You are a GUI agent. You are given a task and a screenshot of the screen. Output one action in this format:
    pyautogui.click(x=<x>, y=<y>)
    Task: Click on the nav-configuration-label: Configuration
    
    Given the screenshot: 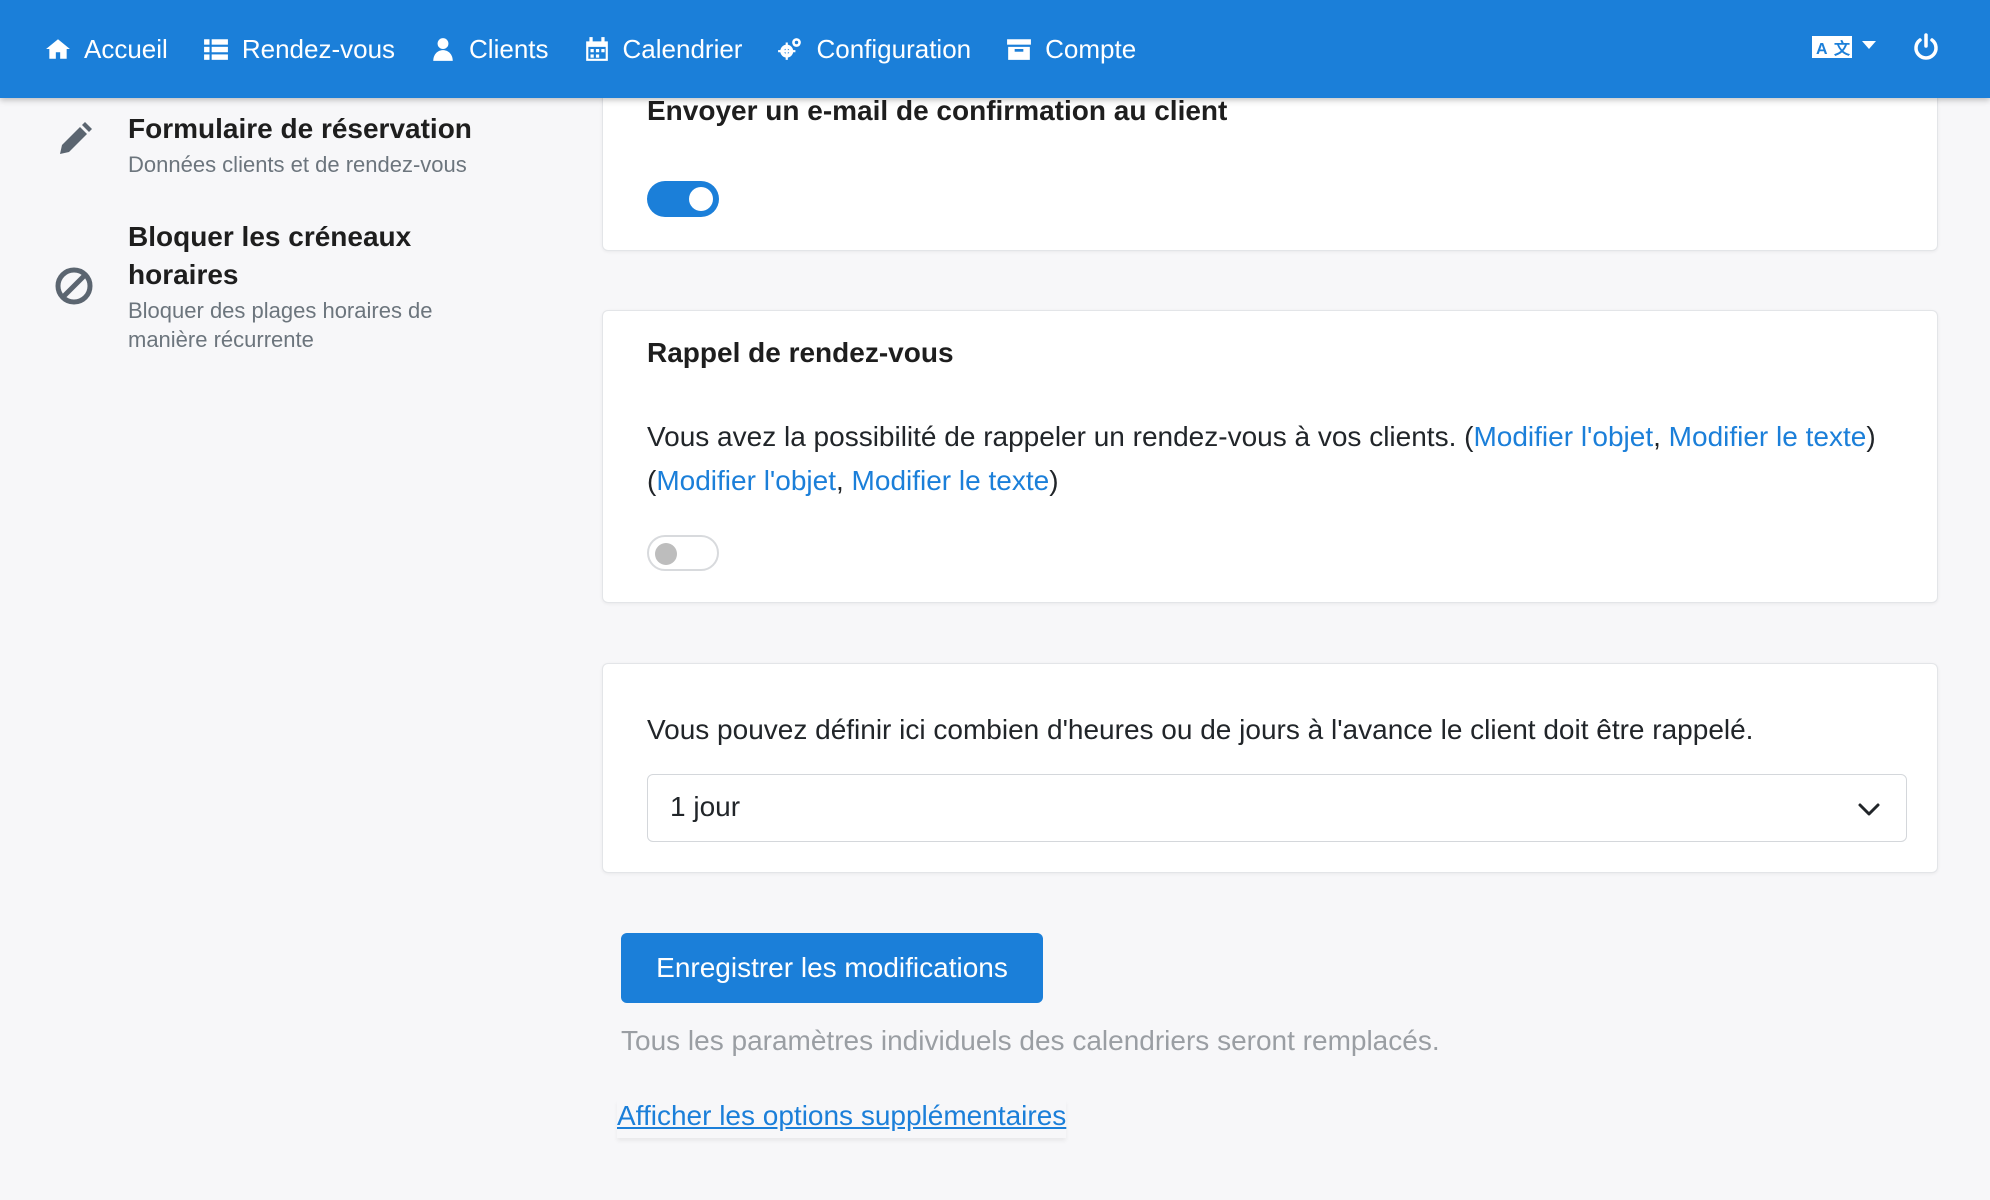 What is the action you would take?
    pyautogui.click(x=894, y=48)
    